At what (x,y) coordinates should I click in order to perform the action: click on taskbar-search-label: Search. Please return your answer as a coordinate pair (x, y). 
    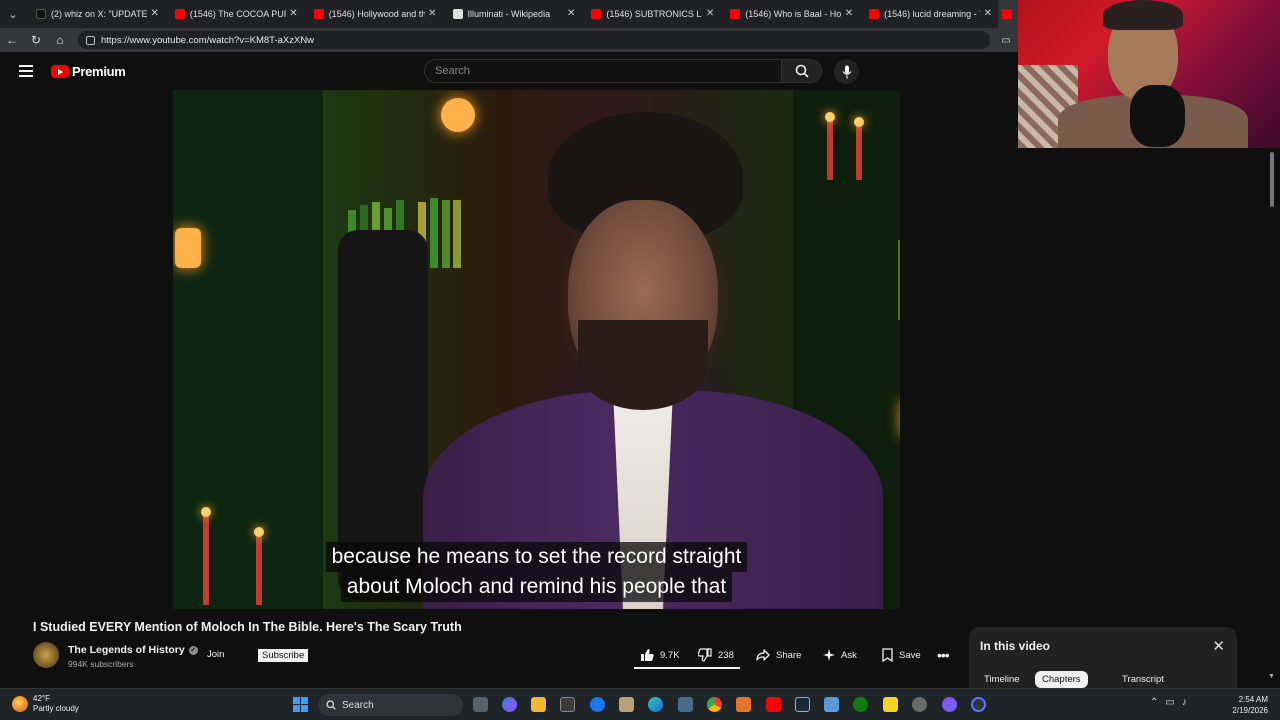
    Looking at the image, I should click on (358, 705).